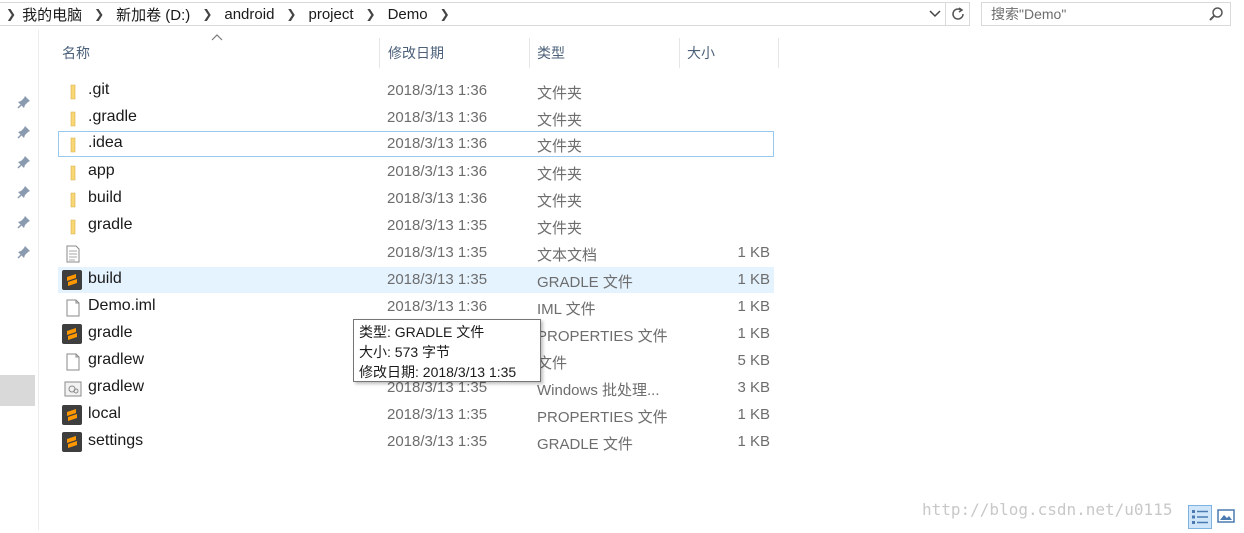 The width and height of the screenshot is (1244, 533). What do you see at coordinates (330, 14) in the screenshot?
I see `breadcrumb-project: project` at bounding box center [330, 14].